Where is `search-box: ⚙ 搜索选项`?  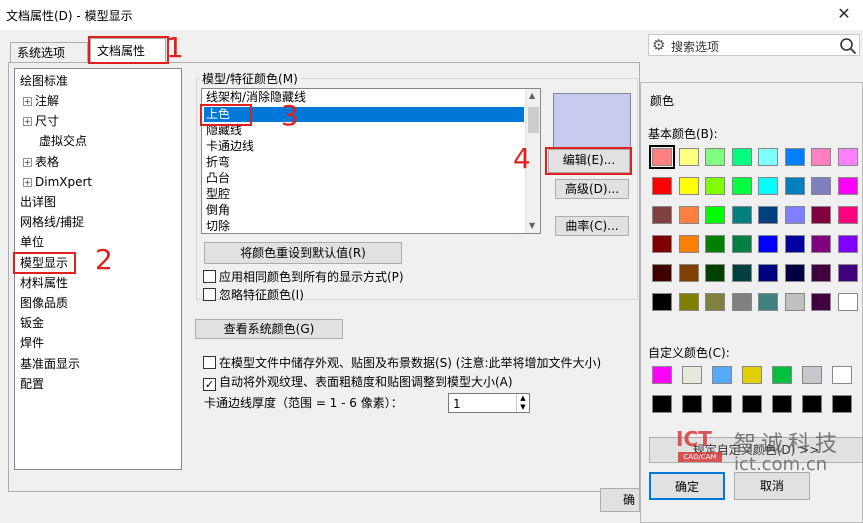
search-box: ⚙ 搜索选项 is located at coordinates (754, 45).